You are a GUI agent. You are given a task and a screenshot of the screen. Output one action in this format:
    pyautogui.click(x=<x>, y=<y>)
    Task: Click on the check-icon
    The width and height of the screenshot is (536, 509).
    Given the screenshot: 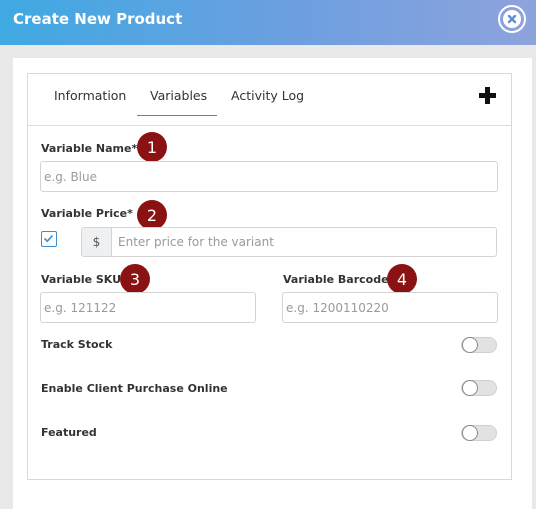 What is the action you would take?
    pyautogui.click(x=48, y=238)
    